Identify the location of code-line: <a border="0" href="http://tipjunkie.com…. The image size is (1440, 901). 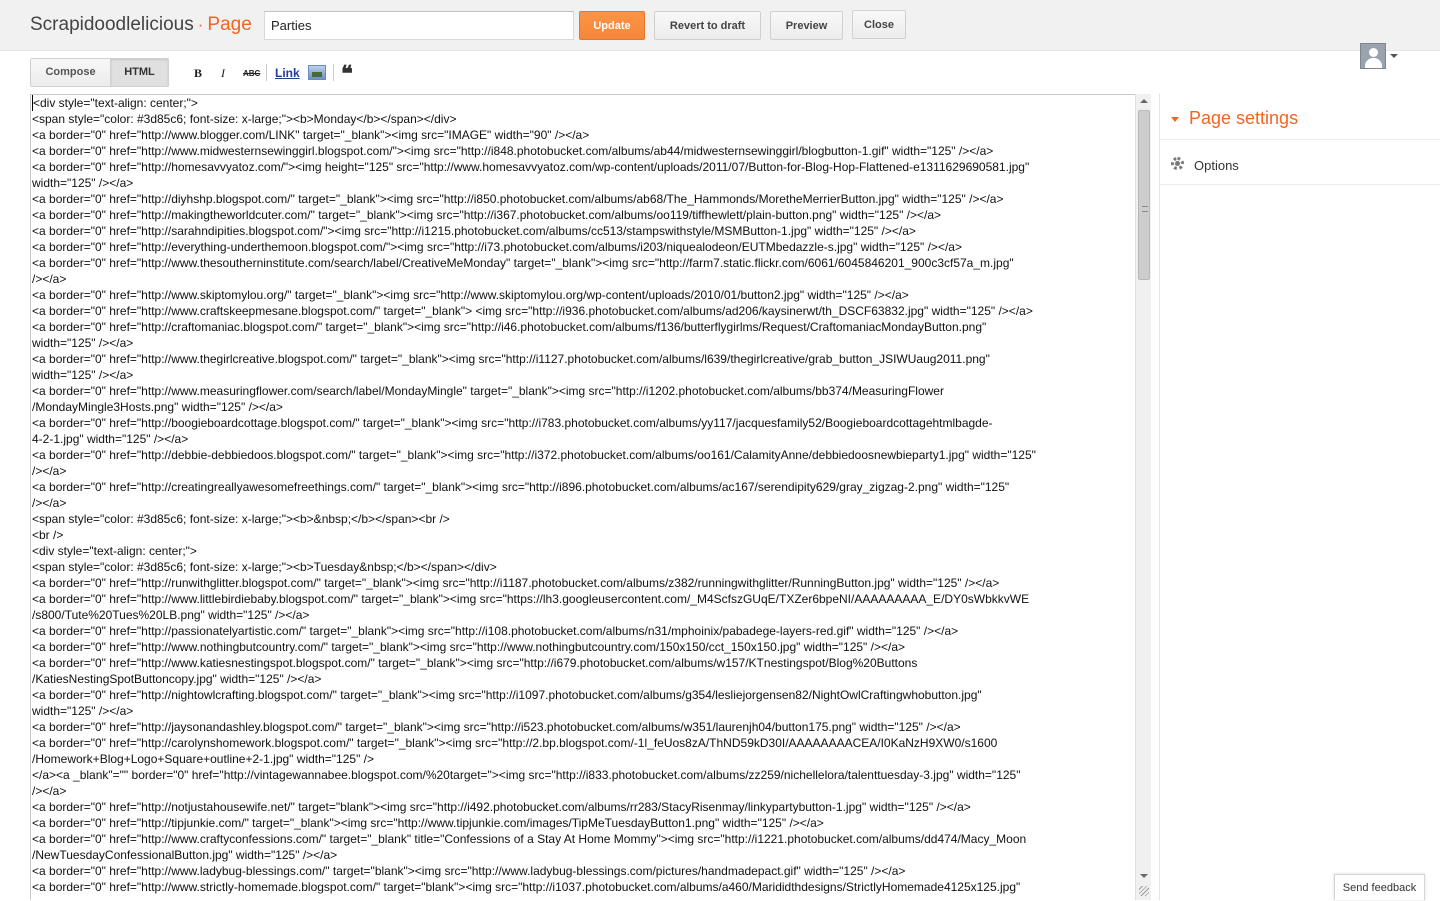
(428, 823).